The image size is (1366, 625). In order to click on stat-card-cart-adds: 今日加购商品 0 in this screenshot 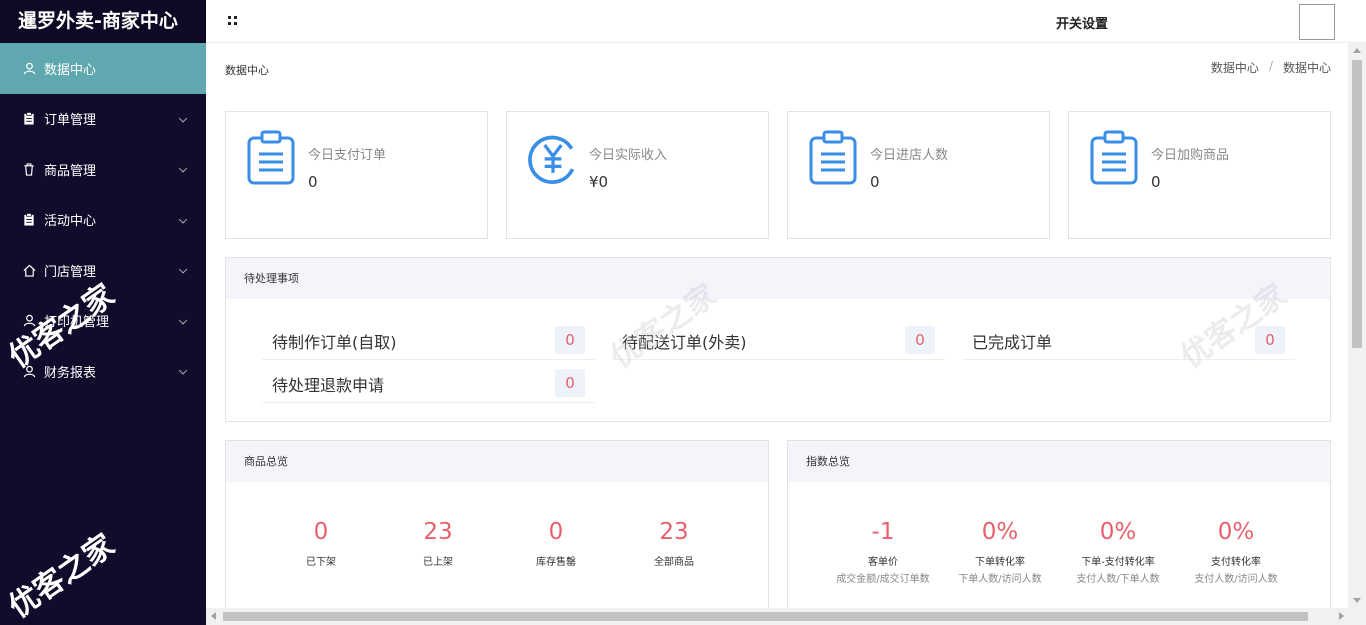, I will do `click(1199, 175)`.